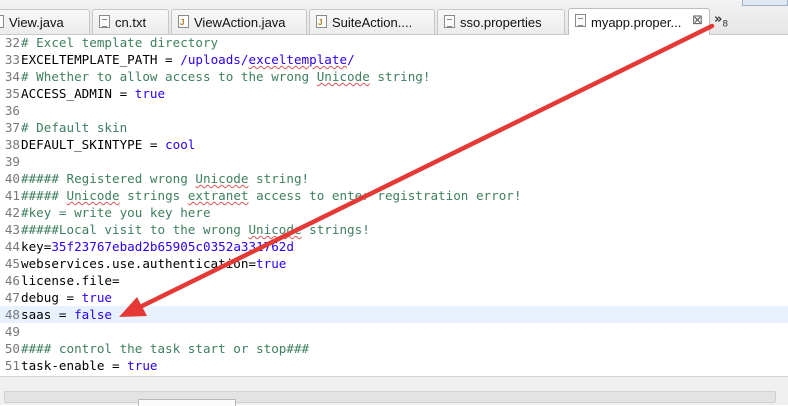 This screenshot has width=788, height=406. Describe the element at coordinates (187, 402) in the screenshot. I see `bottom-panel-tab` at that location.